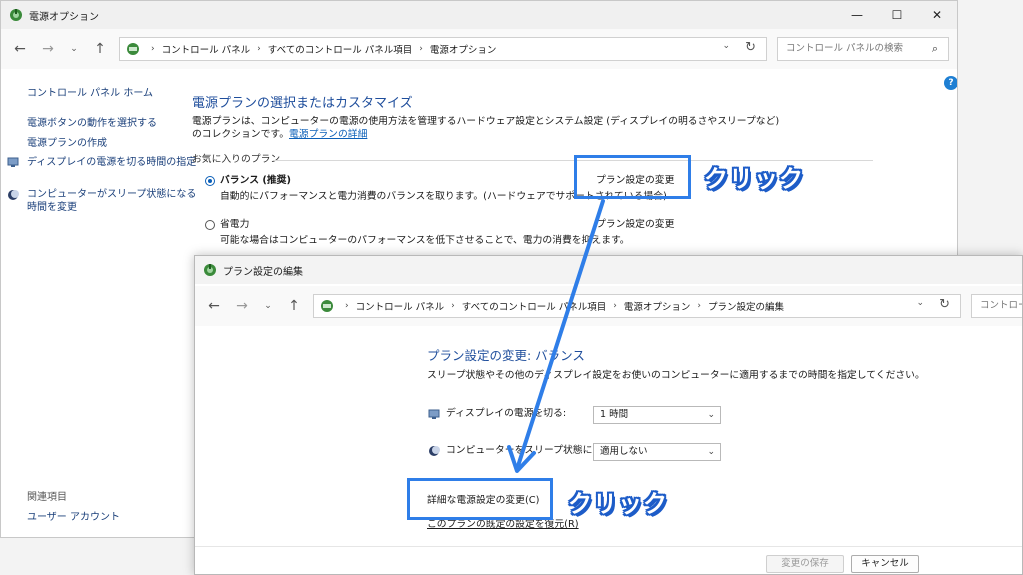 The image size is (1023, 575). I want to click on close-button: ✕, so click(937, 15).